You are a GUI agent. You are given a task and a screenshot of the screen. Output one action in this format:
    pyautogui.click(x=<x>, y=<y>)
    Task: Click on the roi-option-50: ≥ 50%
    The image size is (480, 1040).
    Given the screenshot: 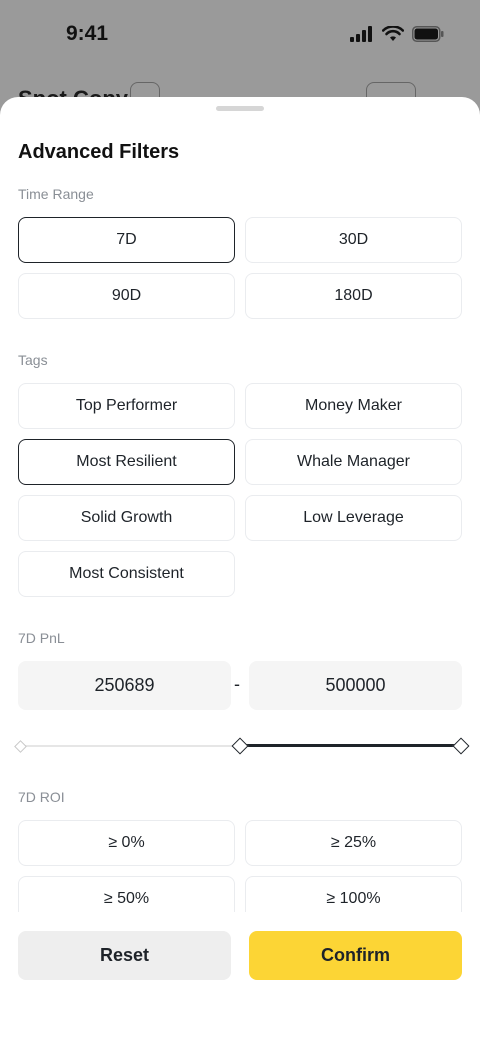 What is the action you would take?
    pyautogui.click(x=126, y=894)
    